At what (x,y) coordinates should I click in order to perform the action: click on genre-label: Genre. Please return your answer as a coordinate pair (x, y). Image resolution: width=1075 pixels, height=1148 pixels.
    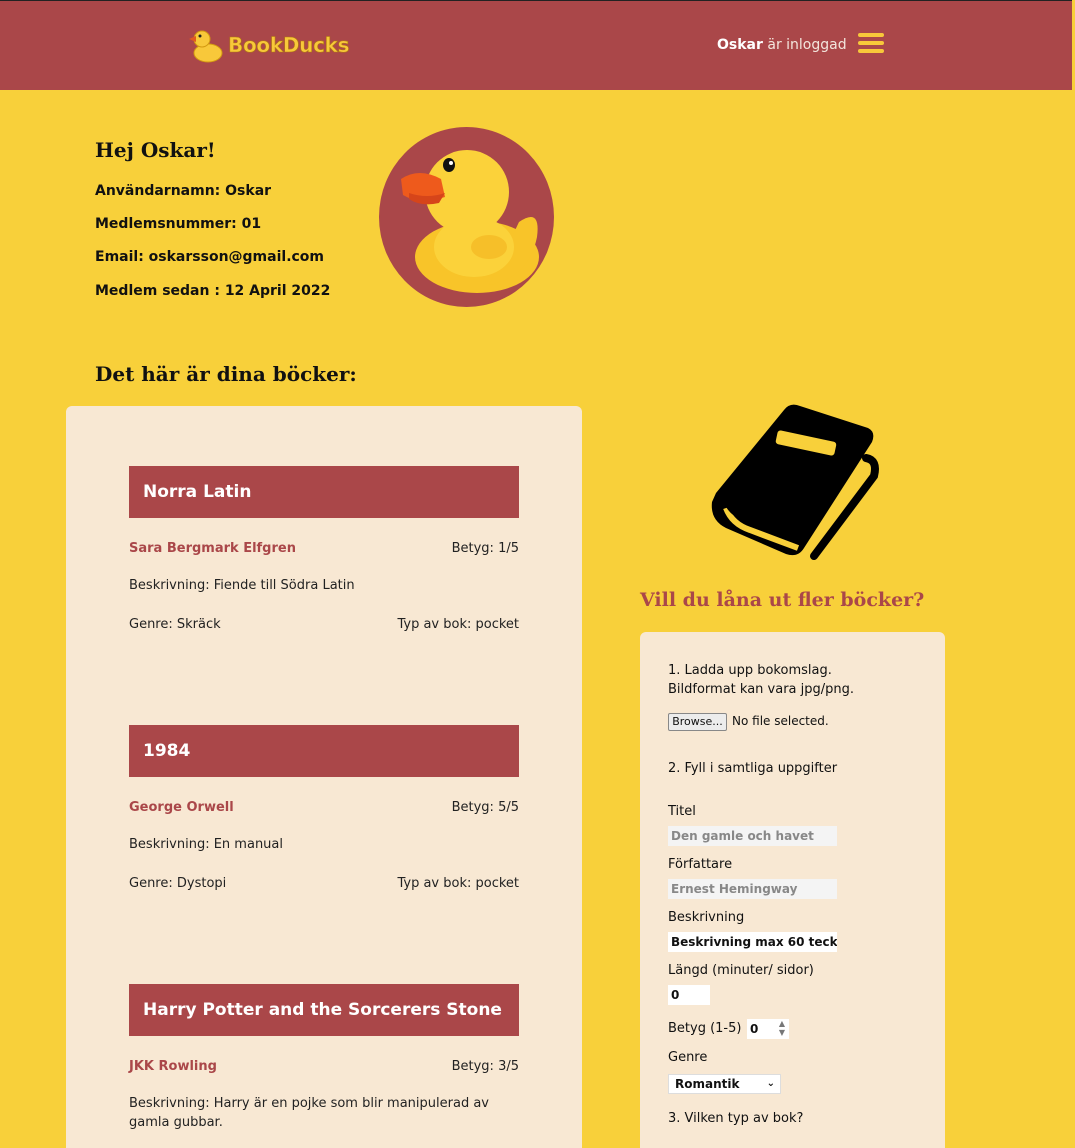
    Looking at the image, I should click on (688, 1057).